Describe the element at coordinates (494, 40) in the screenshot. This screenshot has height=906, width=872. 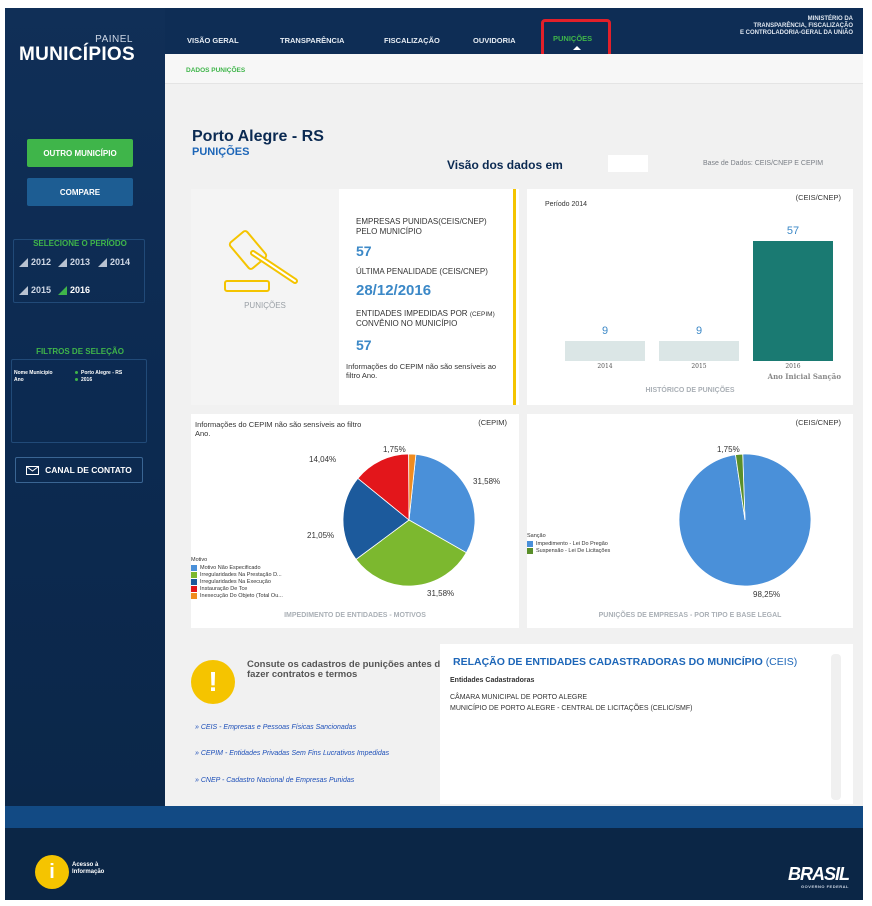
I see `nav-ouvidoria: OUVIDORIA` at that location.